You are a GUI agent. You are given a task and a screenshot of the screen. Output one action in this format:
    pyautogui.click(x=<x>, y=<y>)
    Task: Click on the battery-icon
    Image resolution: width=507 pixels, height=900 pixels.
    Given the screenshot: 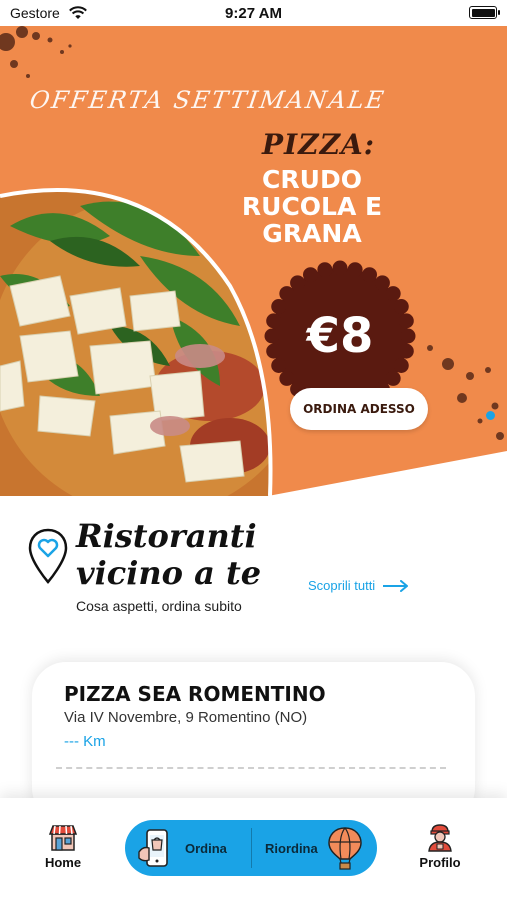 What is the action you would take?
    pyautogui.click(x=484, y=12)
    